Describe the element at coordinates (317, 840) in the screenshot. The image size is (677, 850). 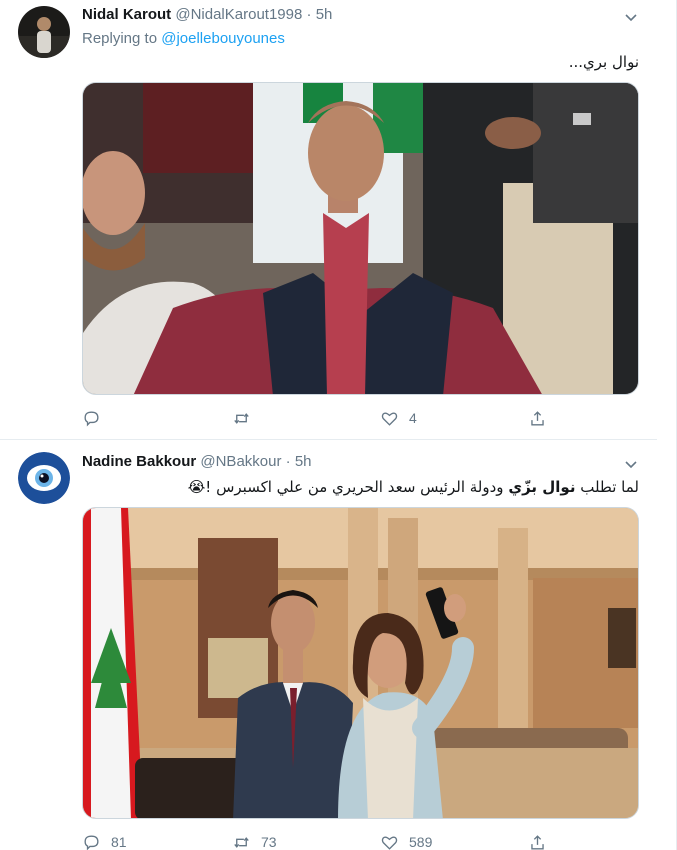
I see `tweet-actions: 81 73 589` at that location.